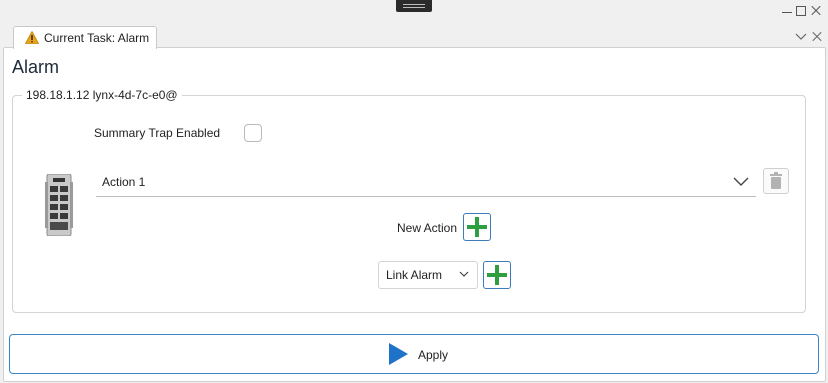 This screenshot has width=828, height=383. Describe the element at coordinates (414, 6) in the screenshot. I see `window-drag-handle` at that location.